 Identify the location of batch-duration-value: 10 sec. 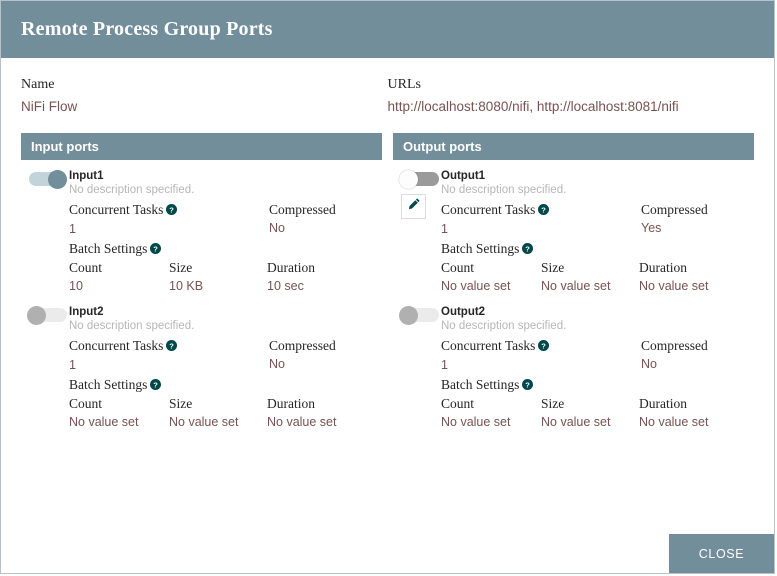
(285, 286).